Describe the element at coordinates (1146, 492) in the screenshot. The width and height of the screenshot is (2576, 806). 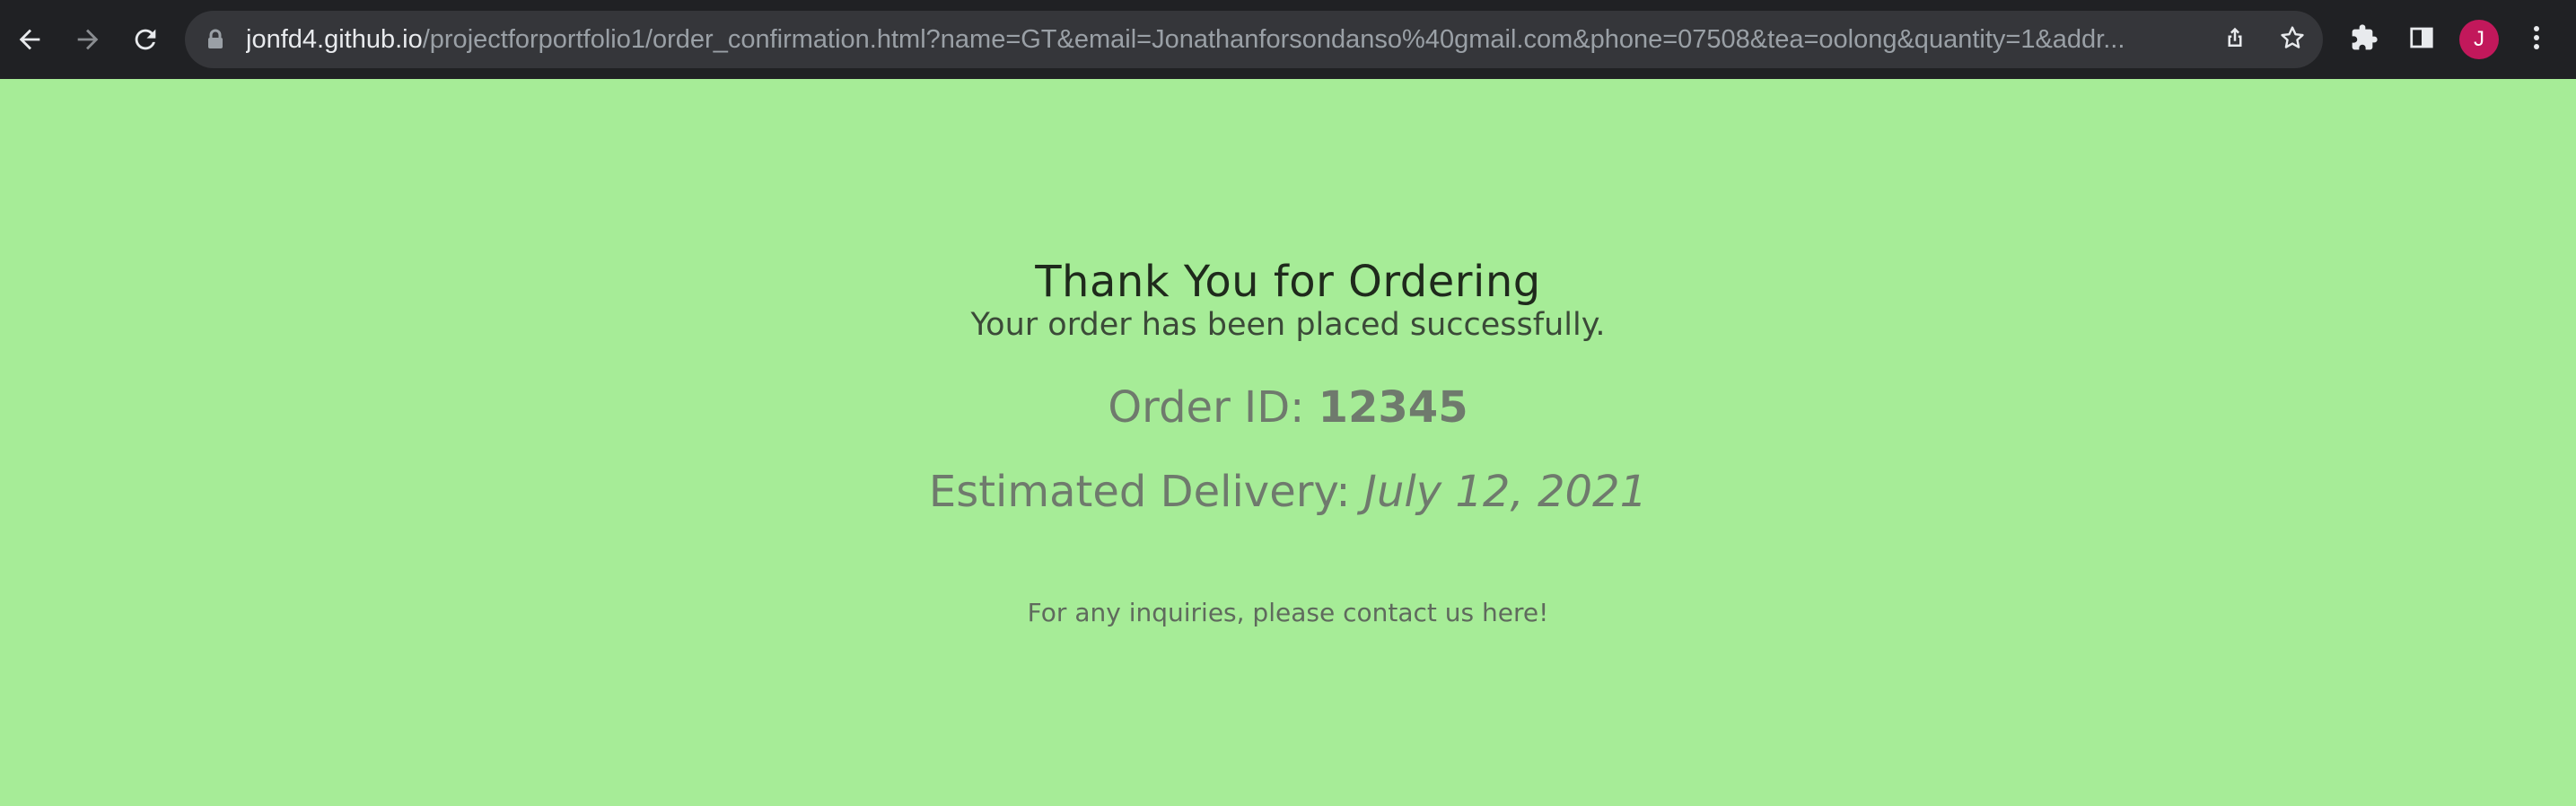
I see `delivery-label: Estimated Delivery:` at that location.